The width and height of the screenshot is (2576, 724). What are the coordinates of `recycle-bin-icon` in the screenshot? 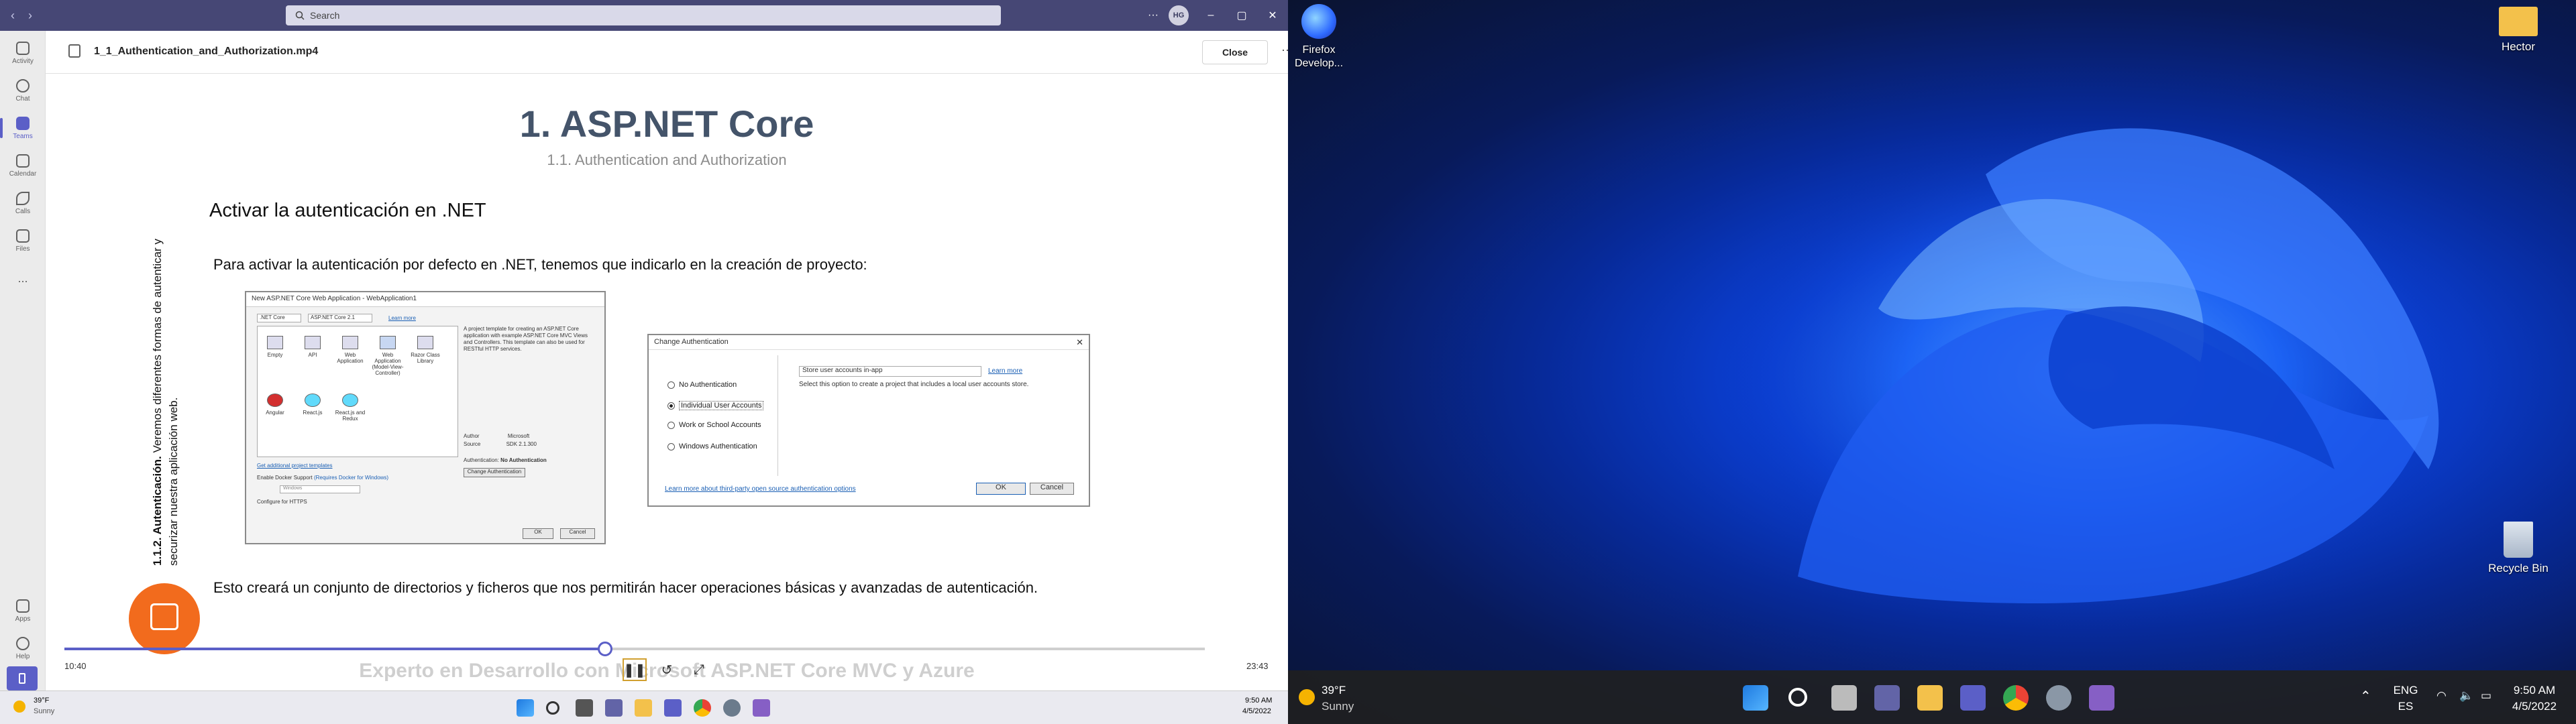 It's located at (2518, 540).